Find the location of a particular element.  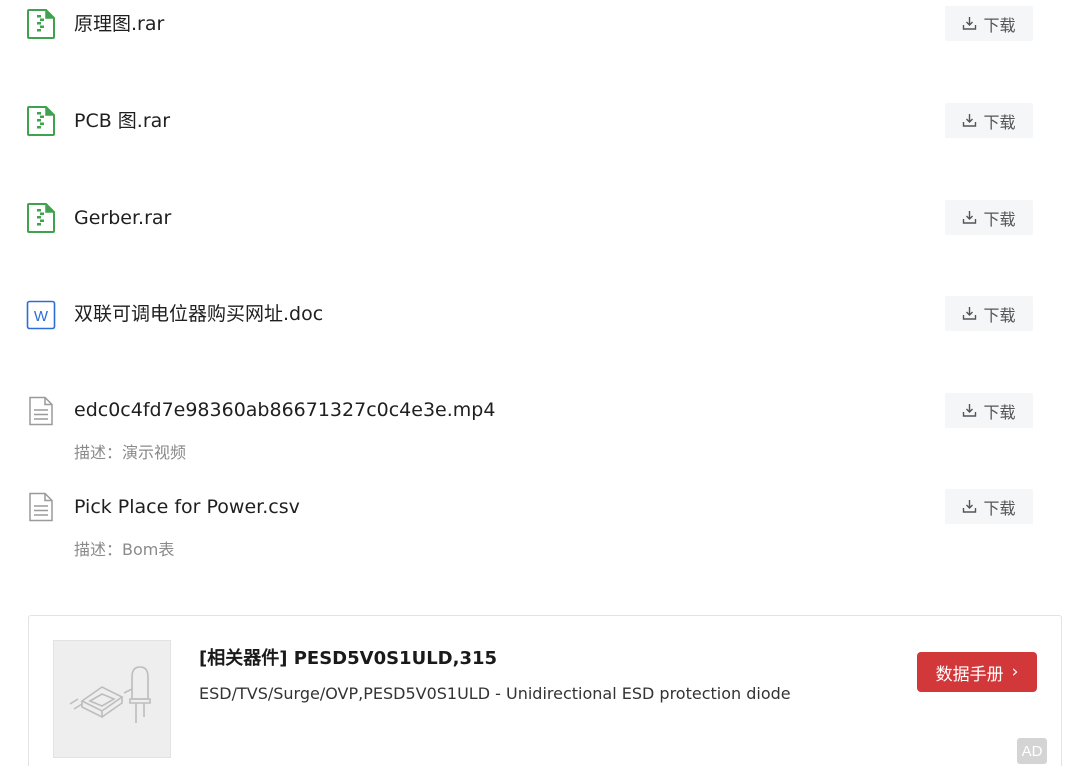

file-name: edc0c4fd7e98360ab86671327c0c4e3e.mp4 is located at coordinates (284, 410).